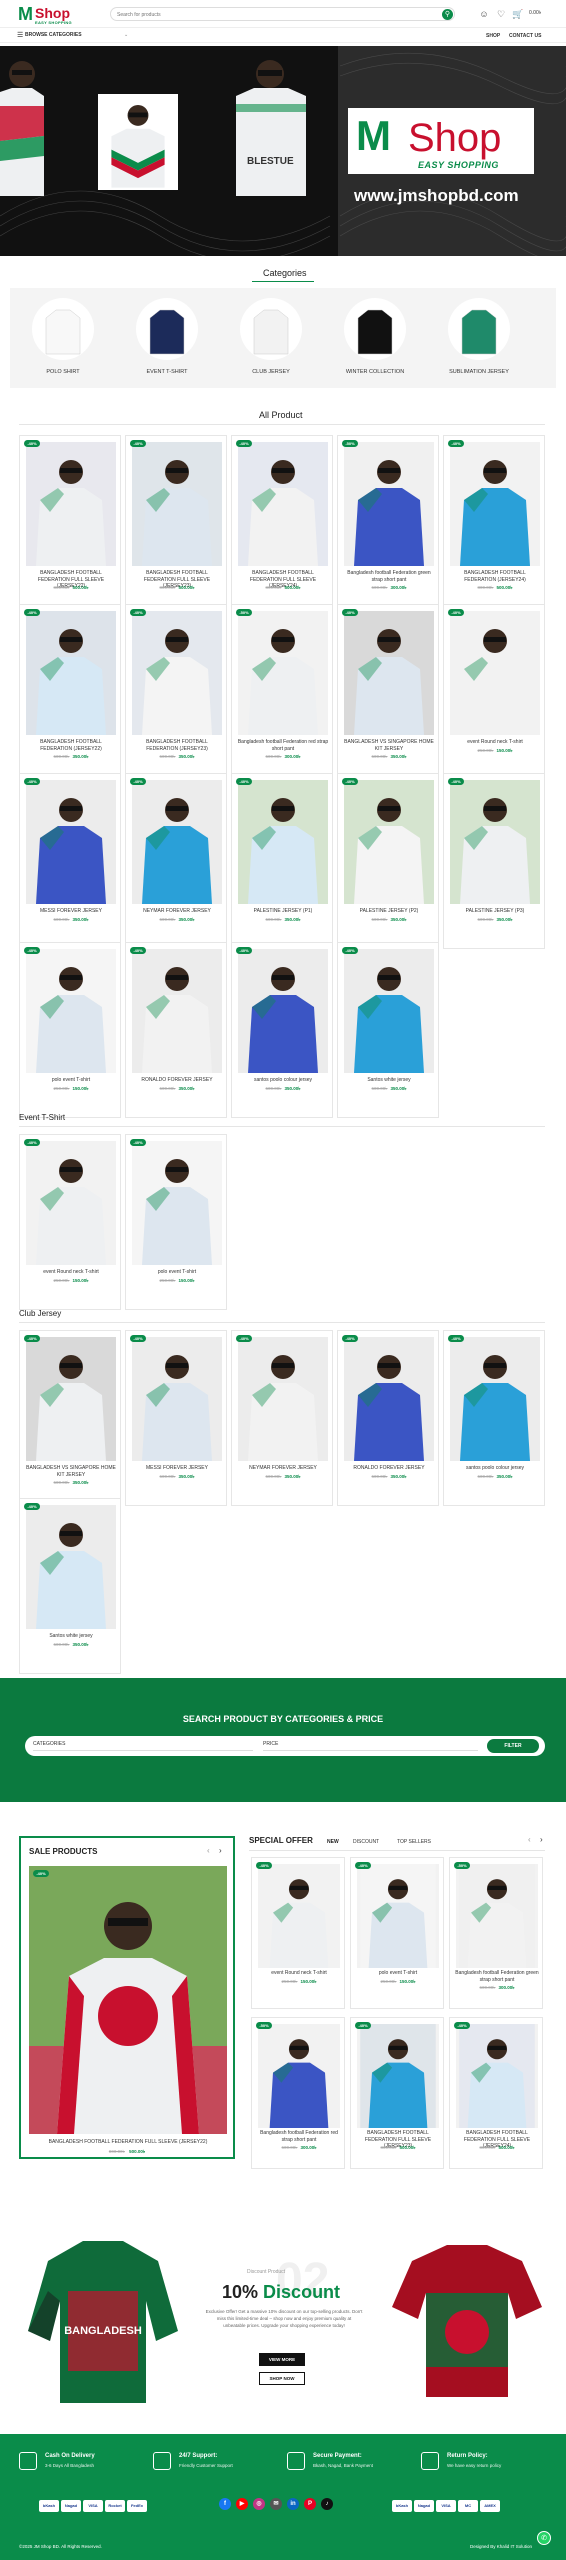  I want to click on wishlist-icon: ♡, so click(501, 14).